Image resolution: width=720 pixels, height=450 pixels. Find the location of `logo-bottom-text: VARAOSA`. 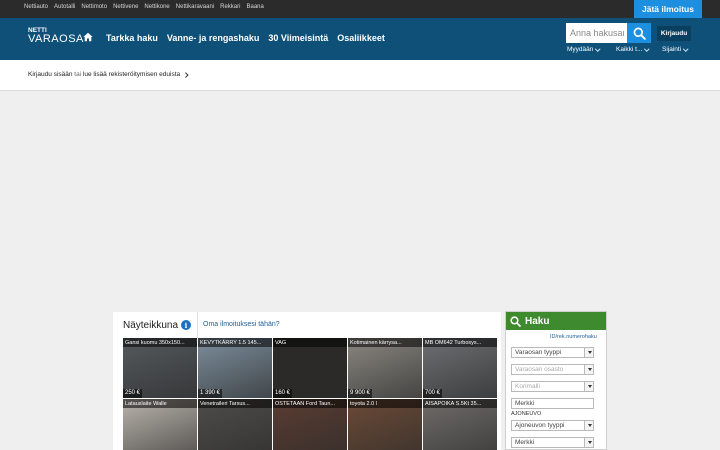

logo-bottom-text: VARAOSA is located at coordinates (56, 39).